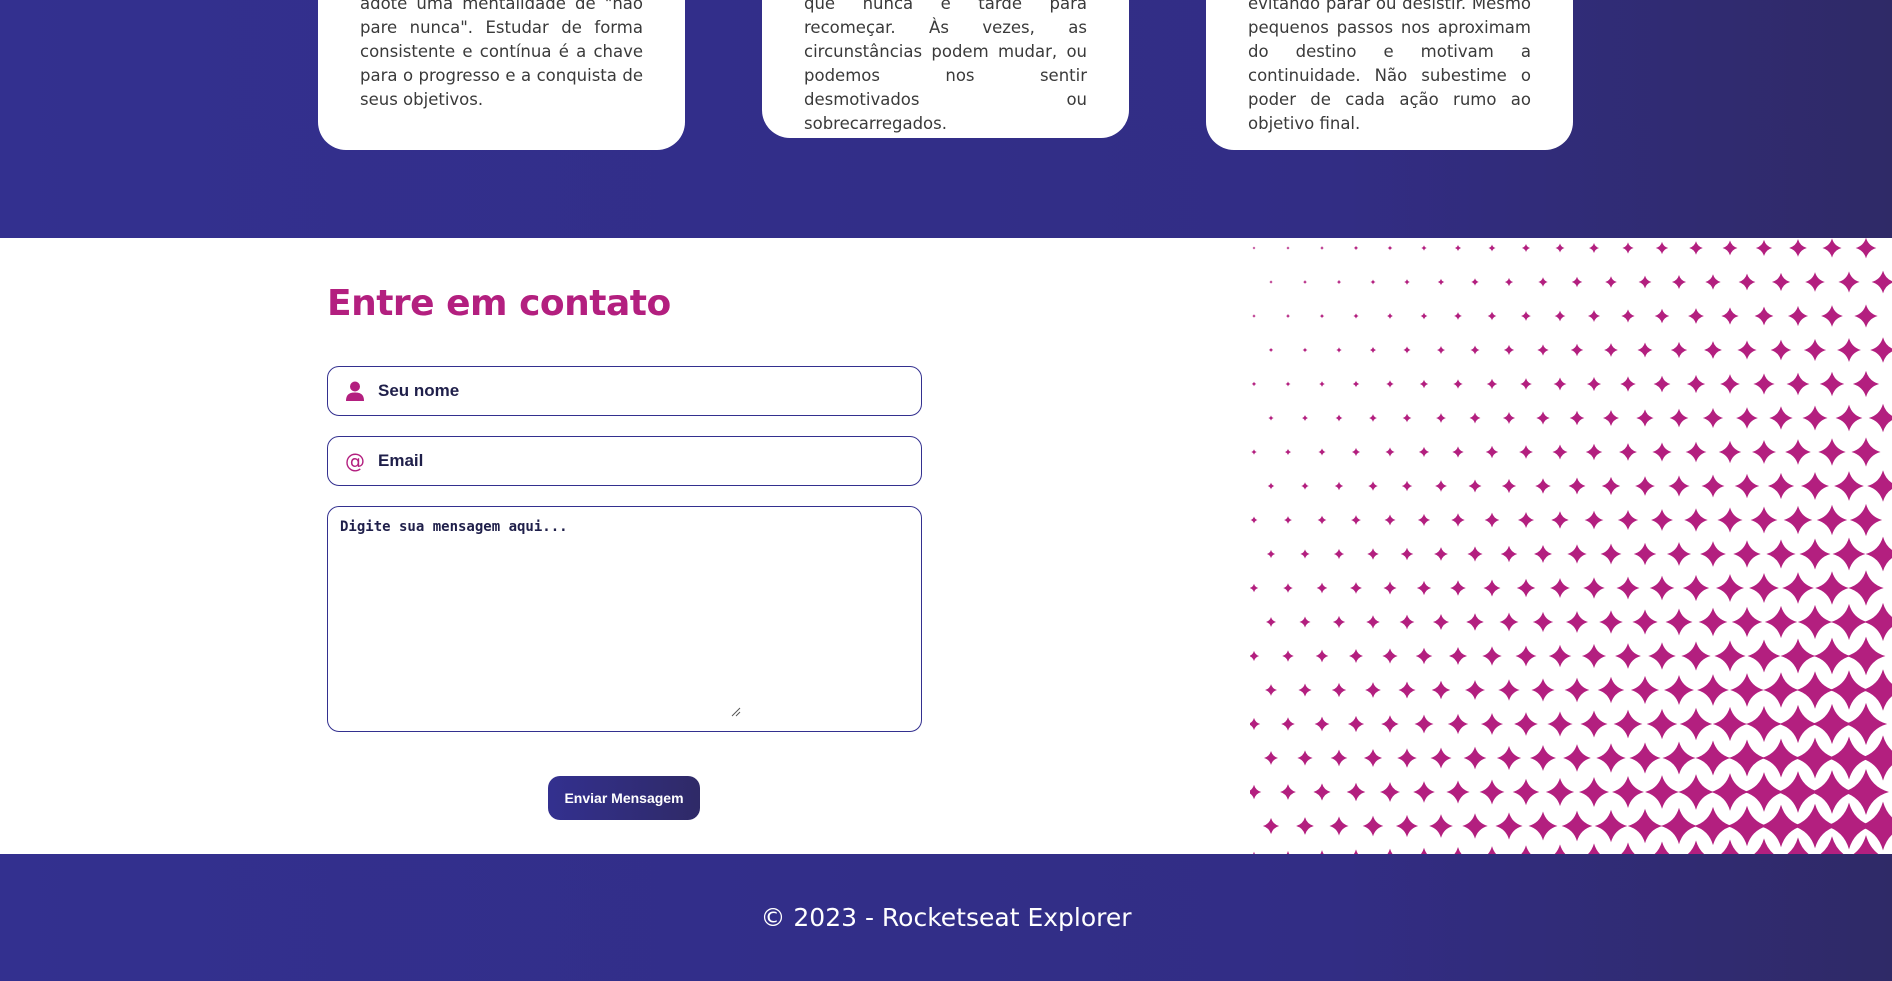 The width and height of the screenshot is (1892, 981). Describe the element at coordinates (946, 917) in the screenshot. I see `footer-copyright: © 2023 - Rocketseat Explorer` at that location.